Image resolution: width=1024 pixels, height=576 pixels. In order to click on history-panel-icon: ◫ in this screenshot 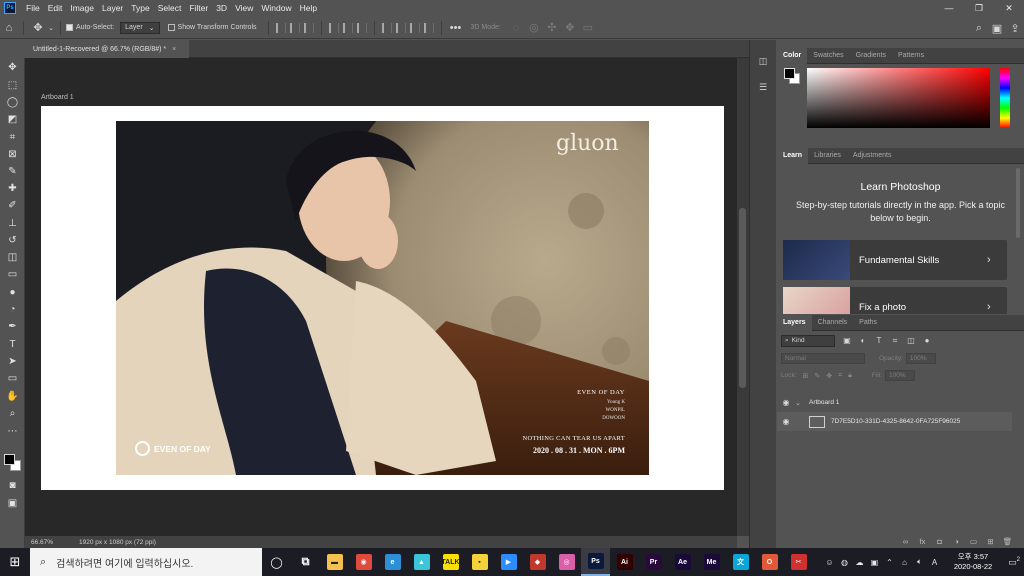, I will do `click(763, 61)`.